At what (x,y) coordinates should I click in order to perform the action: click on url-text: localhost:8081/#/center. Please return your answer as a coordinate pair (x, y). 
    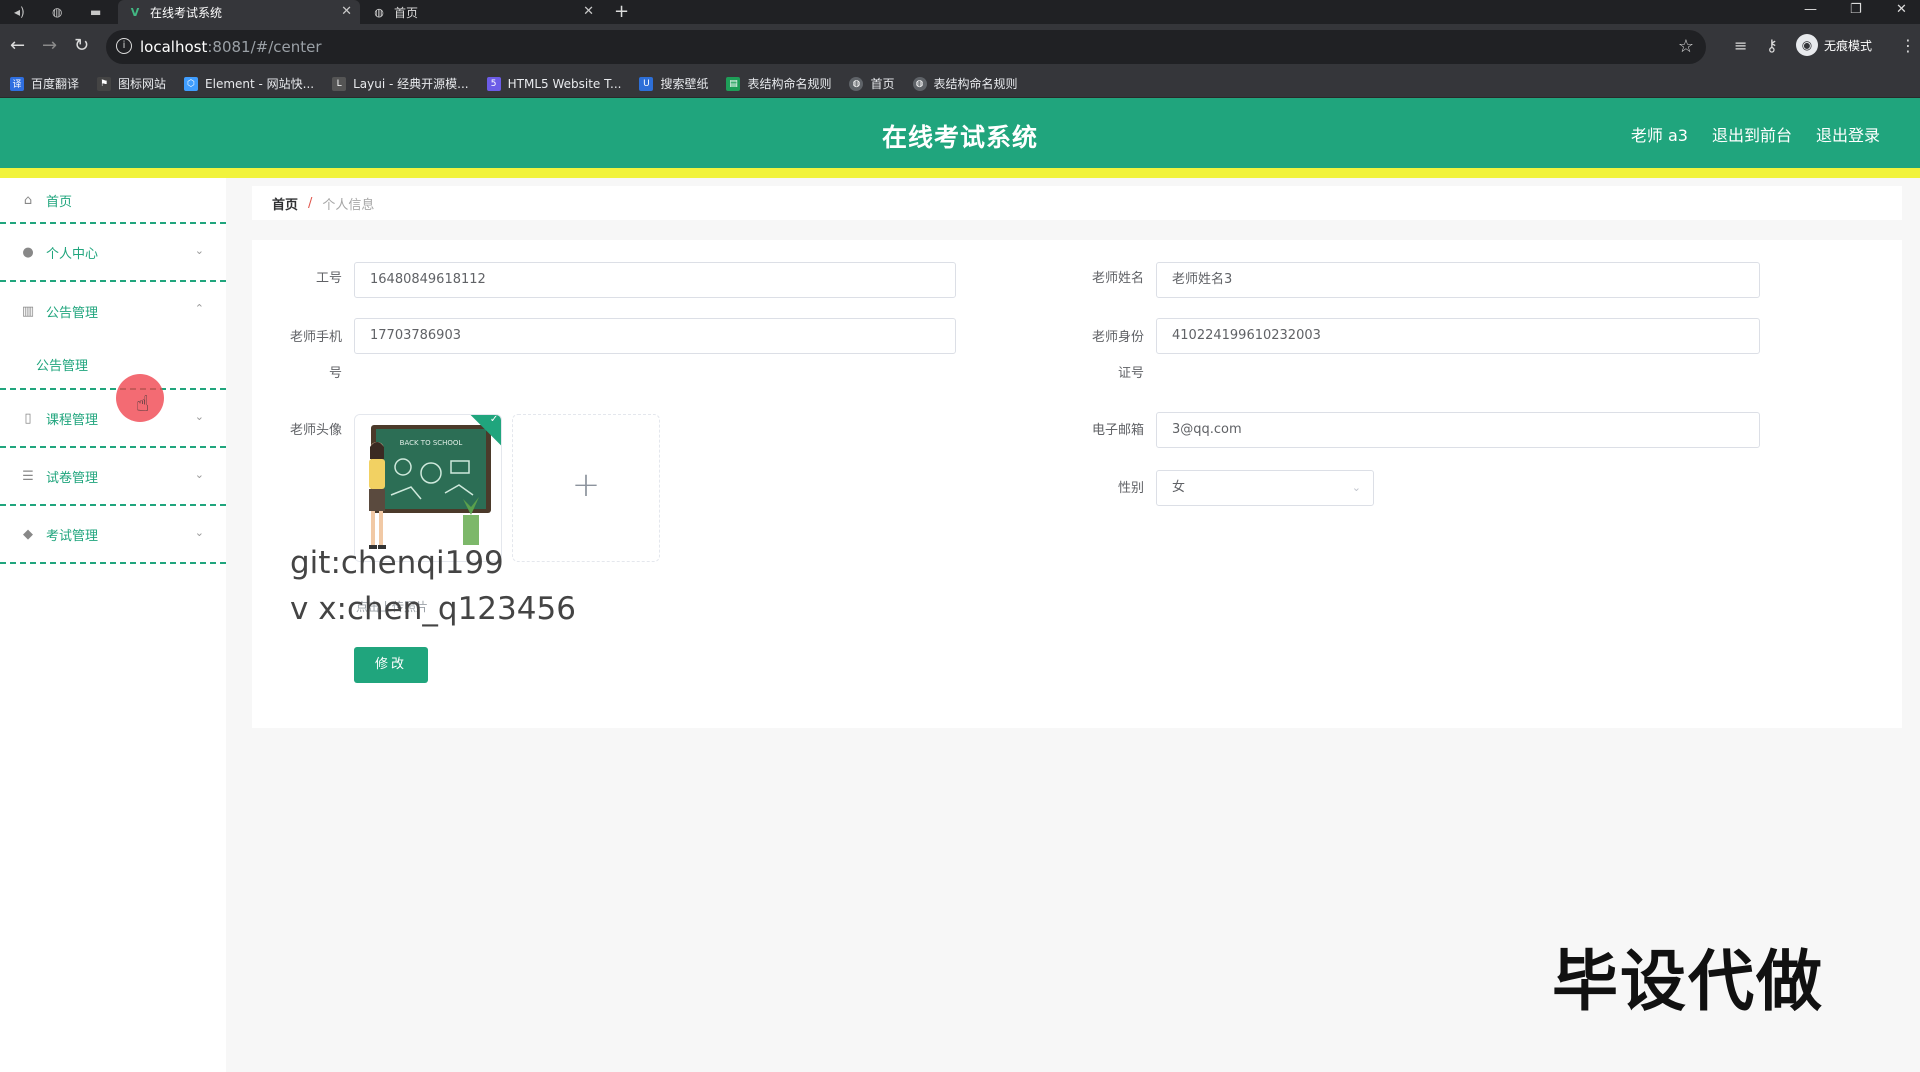
    Looking at the image, I should click on (231, 47).